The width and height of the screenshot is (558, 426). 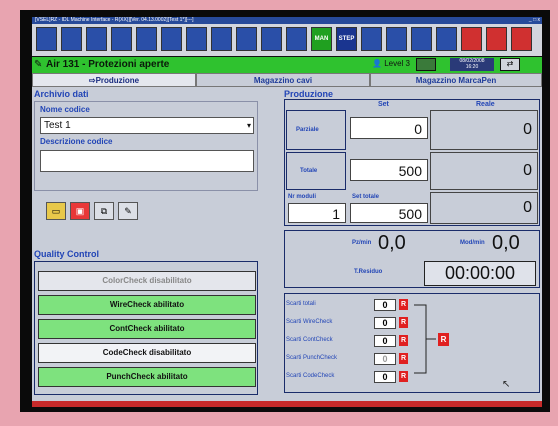 I want to click on set-totale-field: 500, so click(x=389, y=213).